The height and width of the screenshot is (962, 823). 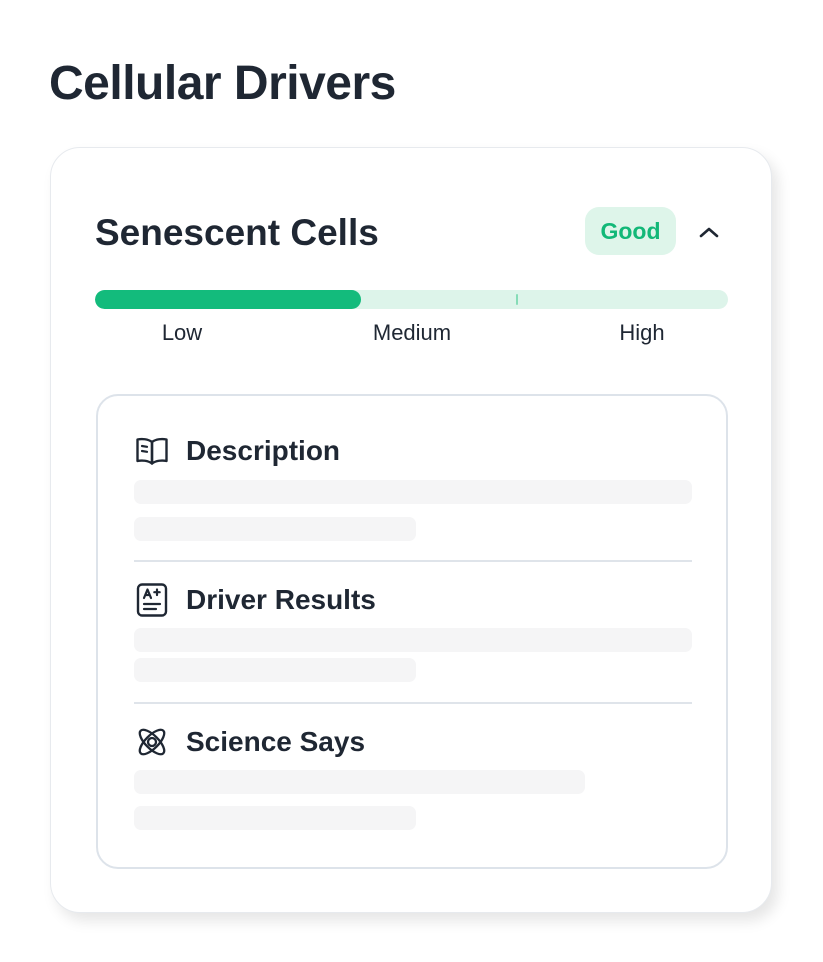 I want to click on section-description: Description, so click(x=413, y=488).